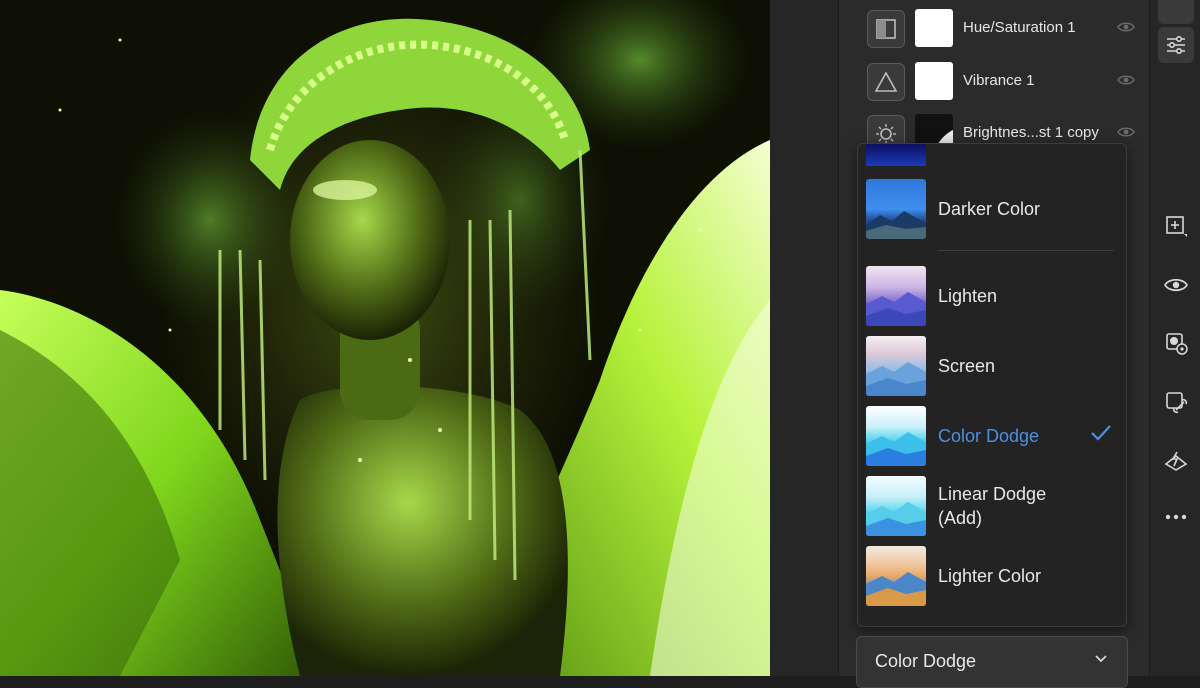 This screenshot has width=1200, height=688. What do you see at coordinates (1176, 285) in the screenshot?
I see `visibility-eye-icon` at bounding box center [1176, 285].